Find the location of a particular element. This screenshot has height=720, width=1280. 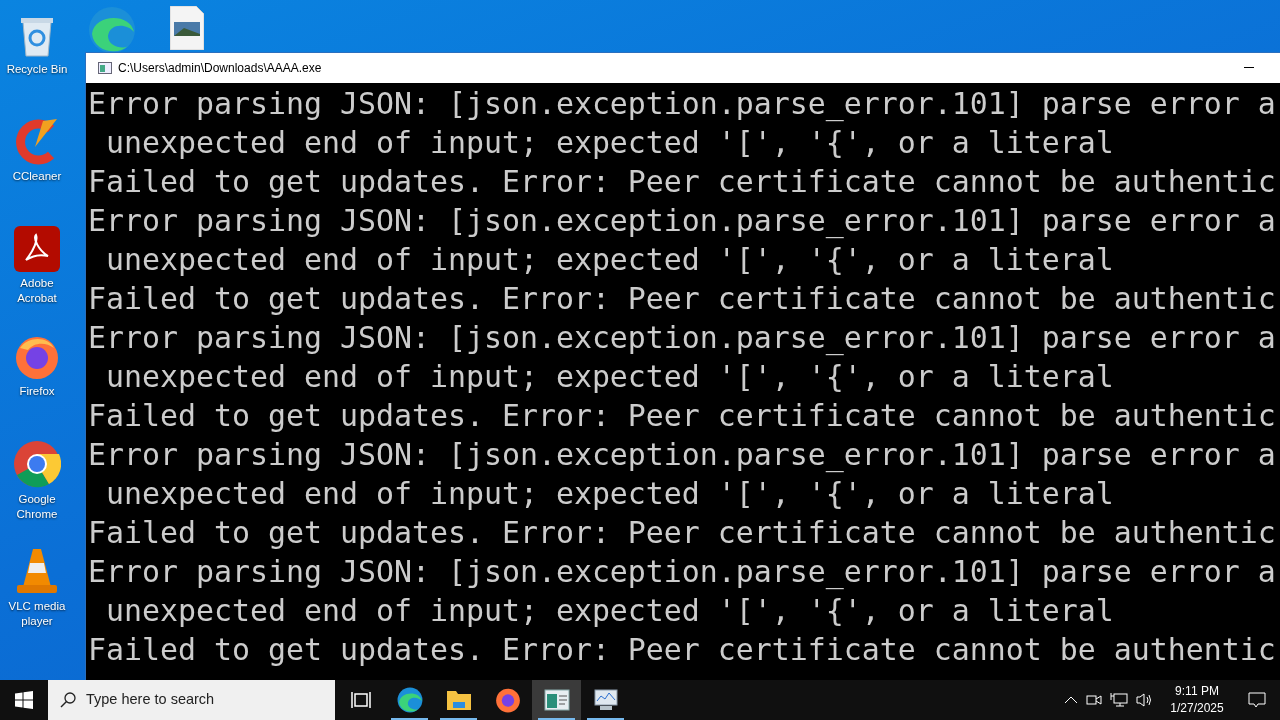

notification-icon is located at coordinates (1257, 700).